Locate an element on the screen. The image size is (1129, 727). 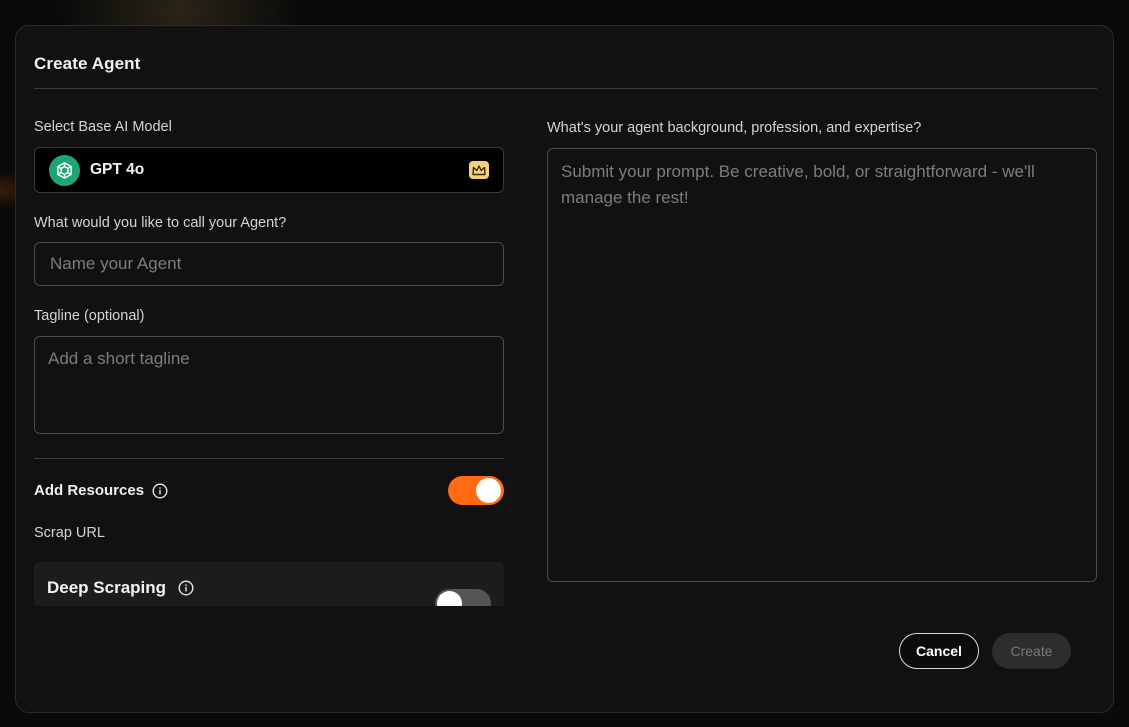
section-divider is located at coordinates (269, 458).